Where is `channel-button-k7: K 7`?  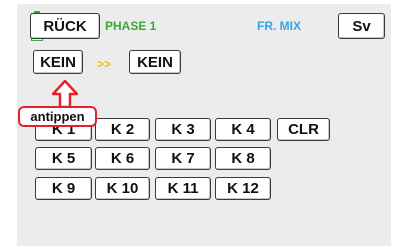 channel-button-k7: K 7 is located at coordinates (183, 158).